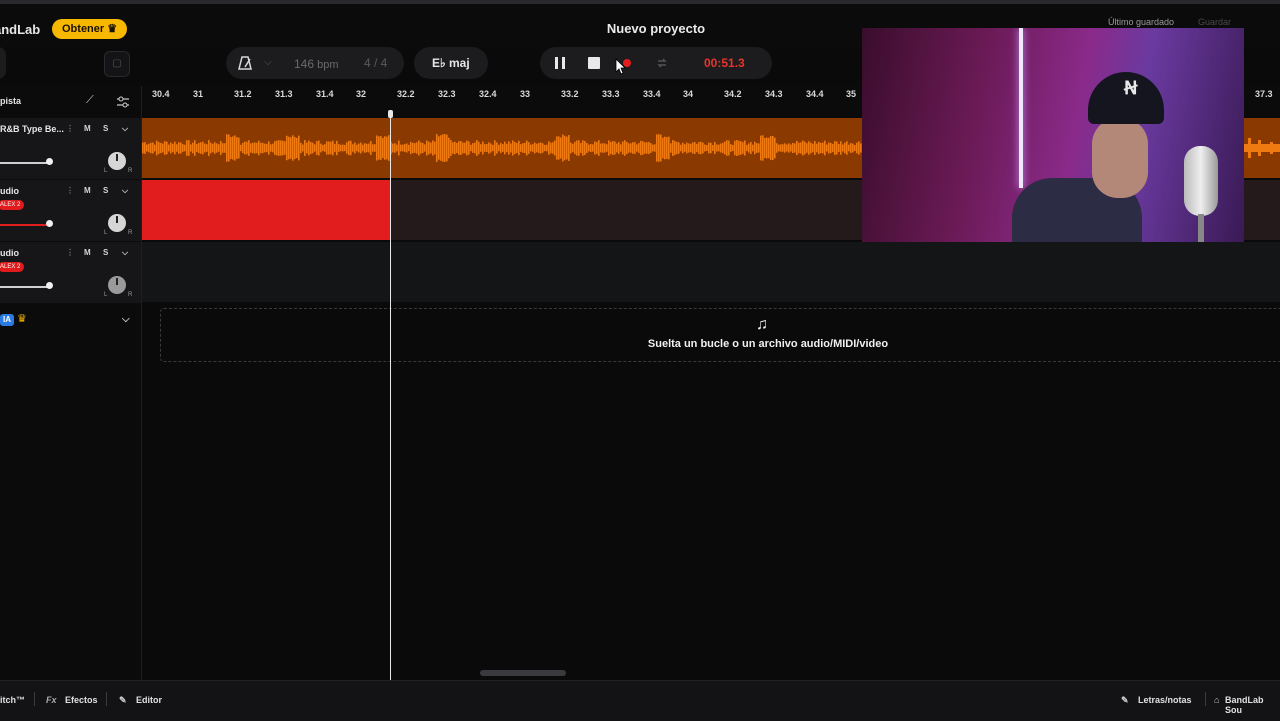 The height and width of the screenshot is (721, 1280). Describe the element at coordinates (1264, 94) in the screenshot. I see `ruler-tick-label: 37.3` at that location.